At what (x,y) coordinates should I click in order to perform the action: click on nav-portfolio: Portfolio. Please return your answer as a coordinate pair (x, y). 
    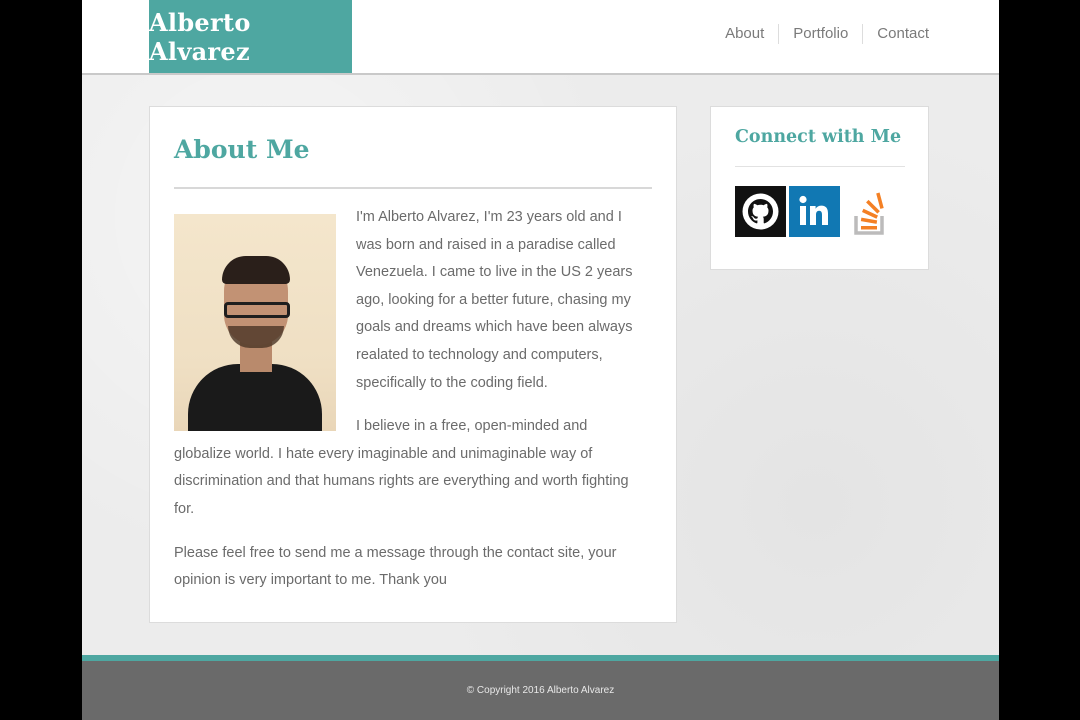
    Looking at the image, I should click on (820, 34).